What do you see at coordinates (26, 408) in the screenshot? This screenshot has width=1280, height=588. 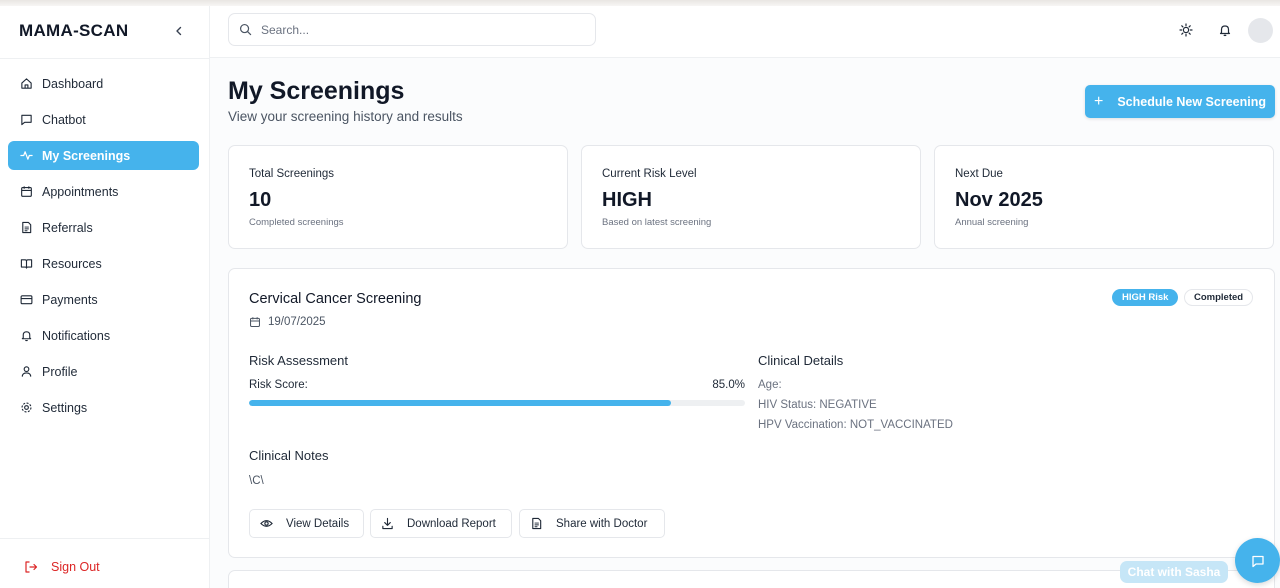 I see `gear-icon` at bounding box center [26, 408].